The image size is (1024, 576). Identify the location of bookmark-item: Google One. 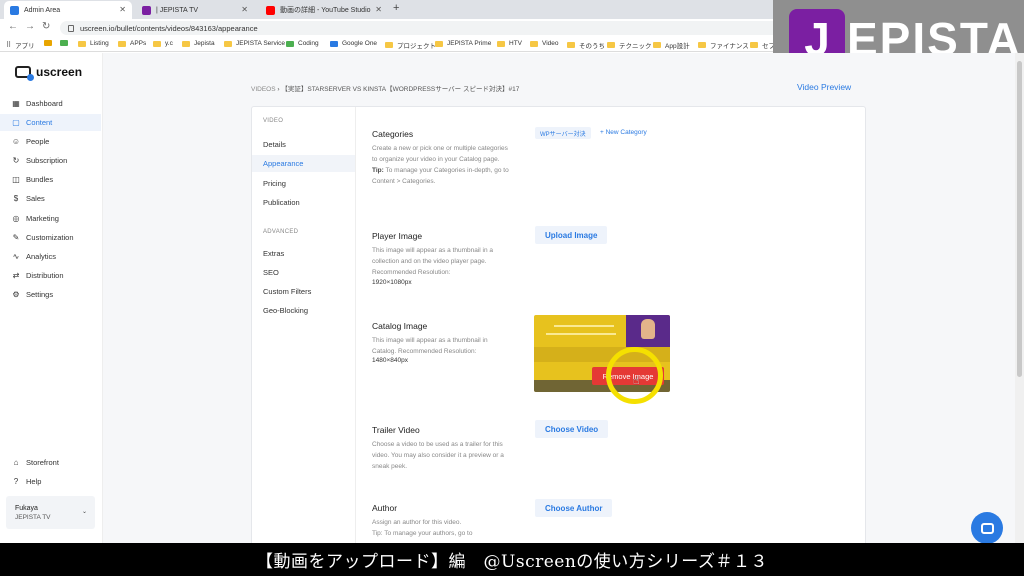
(353, 43).